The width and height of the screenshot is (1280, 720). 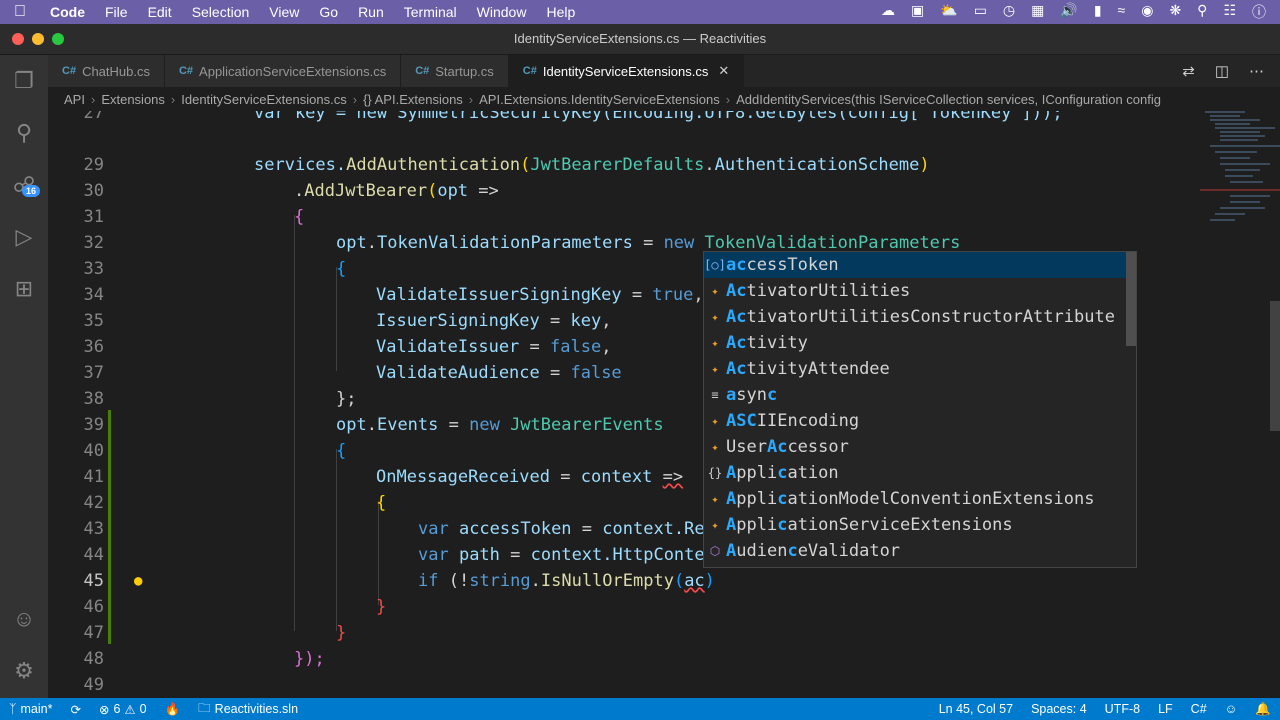 I want to click on source-control-badge: 16, so click(x=30, y=191).